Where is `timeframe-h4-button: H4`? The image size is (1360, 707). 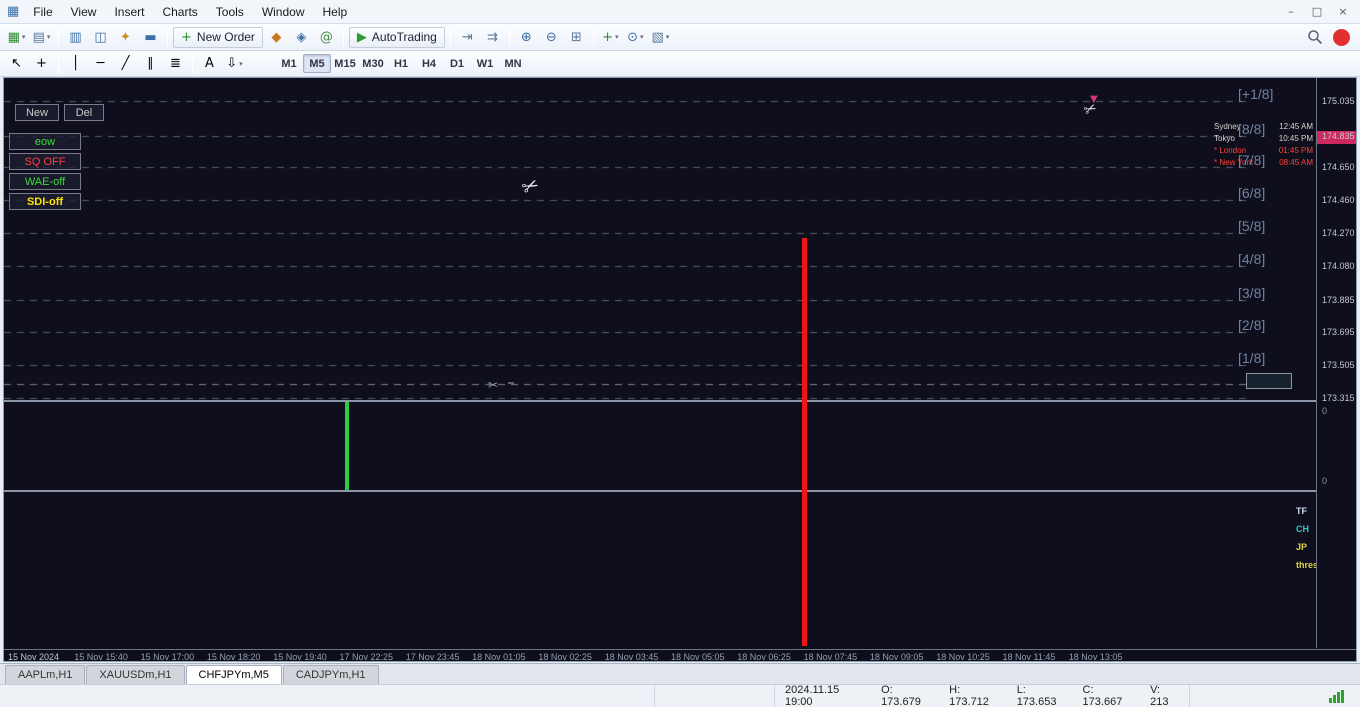
timeframe-h4-button: H4 is located at coordinates (429, 63).